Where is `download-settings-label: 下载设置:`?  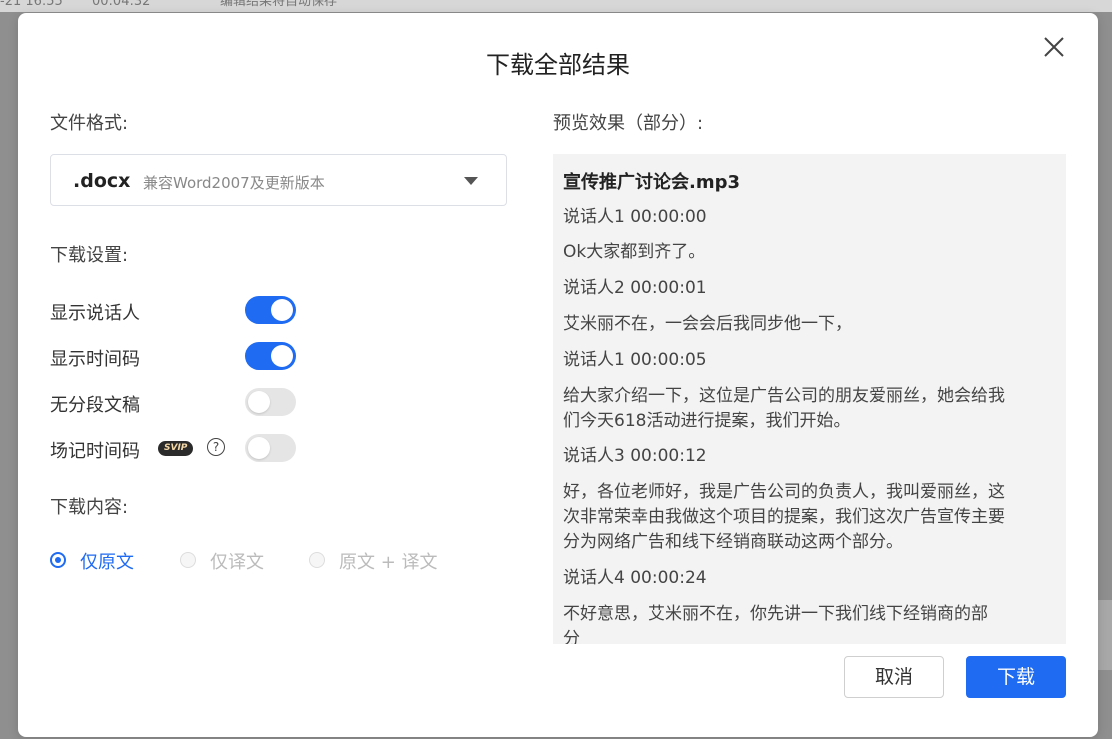 download-settings-label: 下载设置: is located at coordinates (89, 255).